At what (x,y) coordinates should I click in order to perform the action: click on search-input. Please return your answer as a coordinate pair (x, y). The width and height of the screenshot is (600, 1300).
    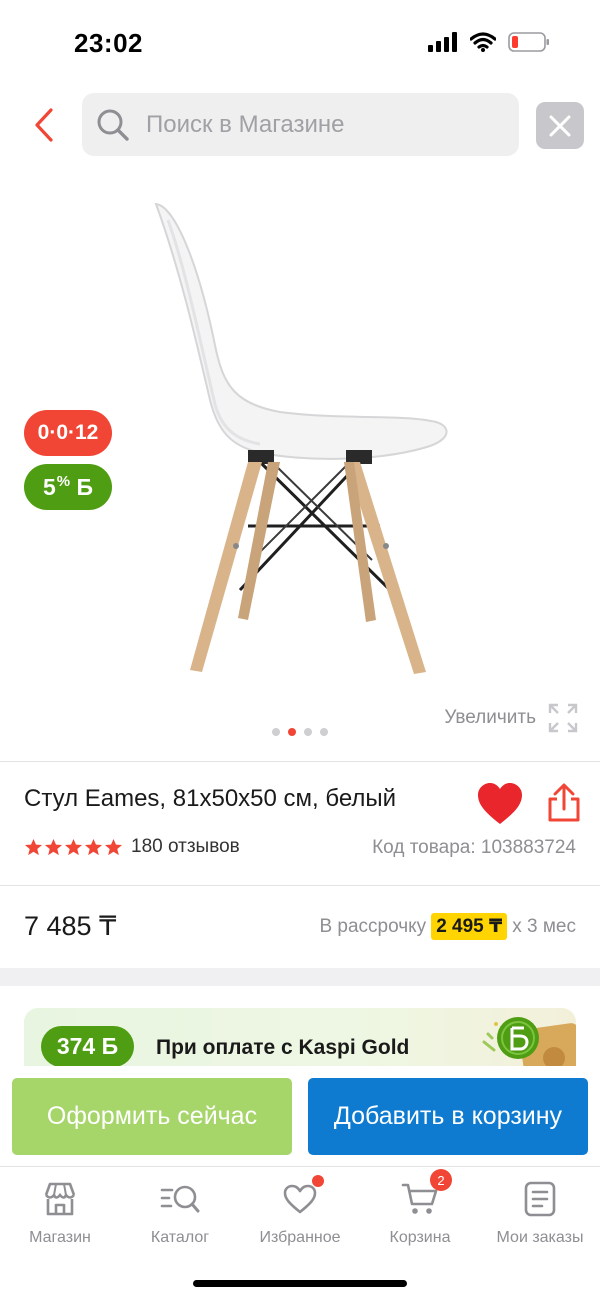
    Looking at the image, I should click on (316, 124).